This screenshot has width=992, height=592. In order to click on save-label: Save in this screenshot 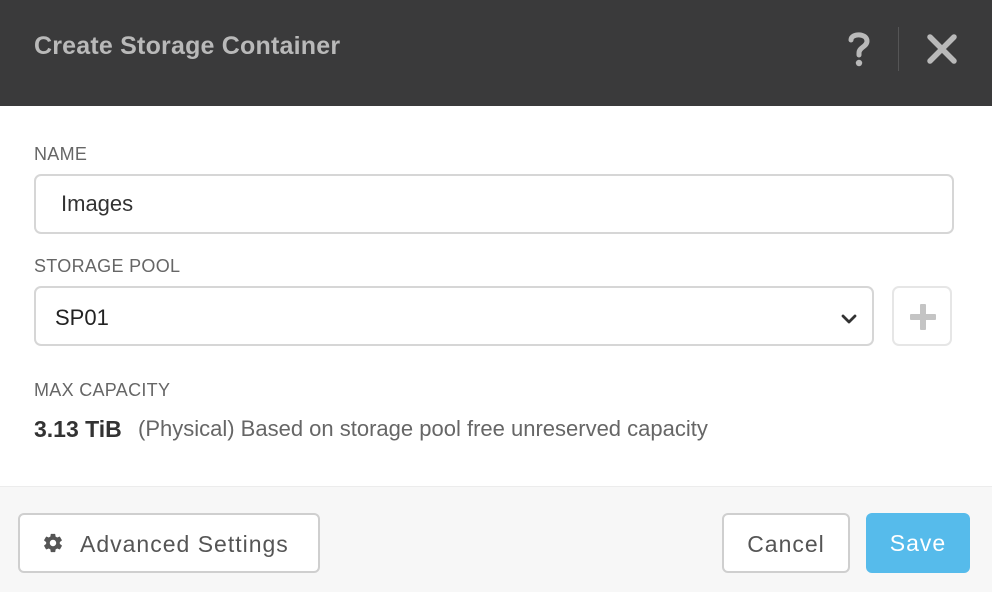, I will do `click(918, 543)`.